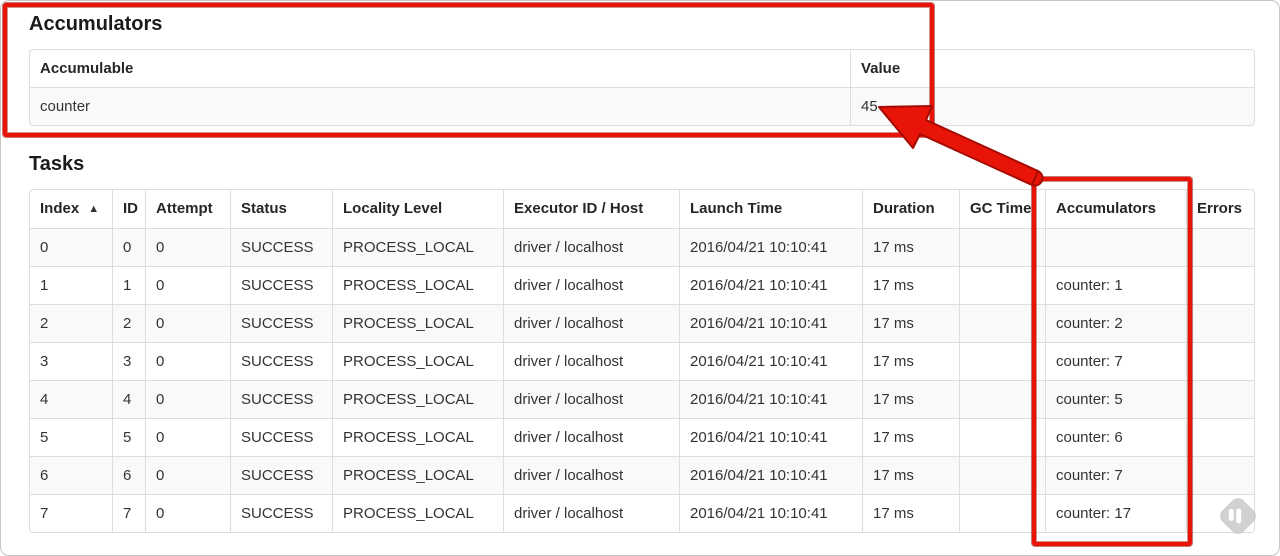  What do you see at coordinates (96, 24) in the screenshot?
I see `accumulators-heading: Accumulators` at bounding box center [96, 24].